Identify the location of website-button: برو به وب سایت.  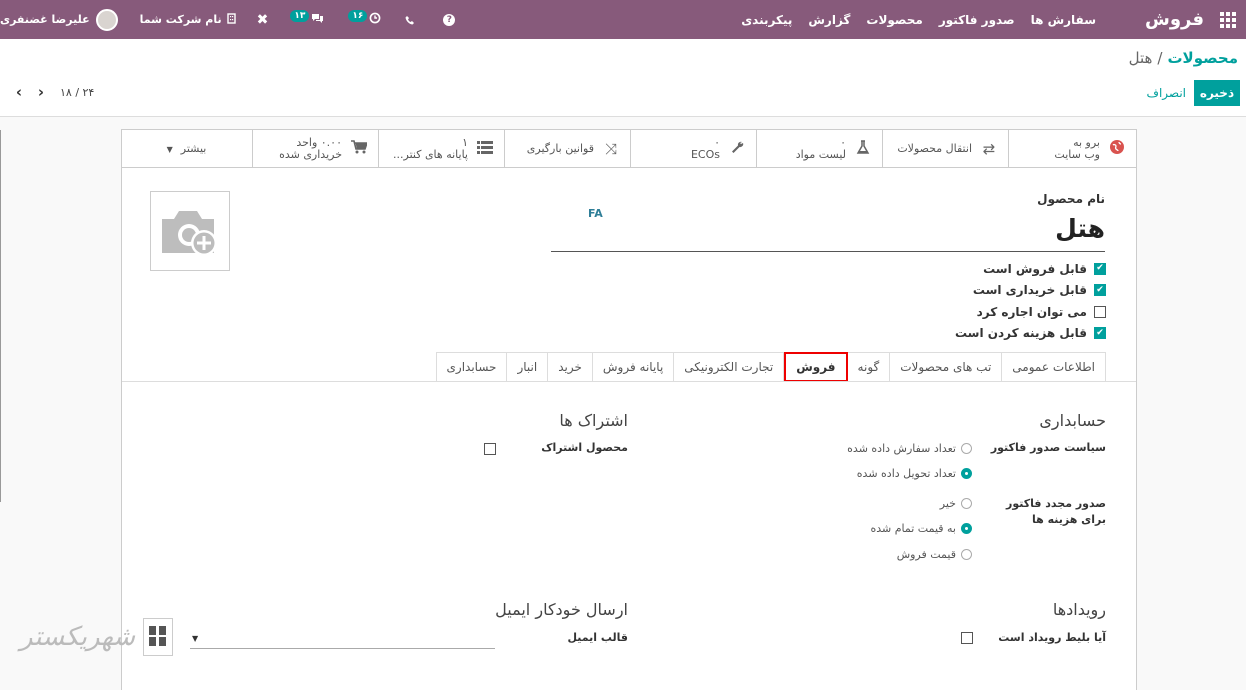
(1072, 149).